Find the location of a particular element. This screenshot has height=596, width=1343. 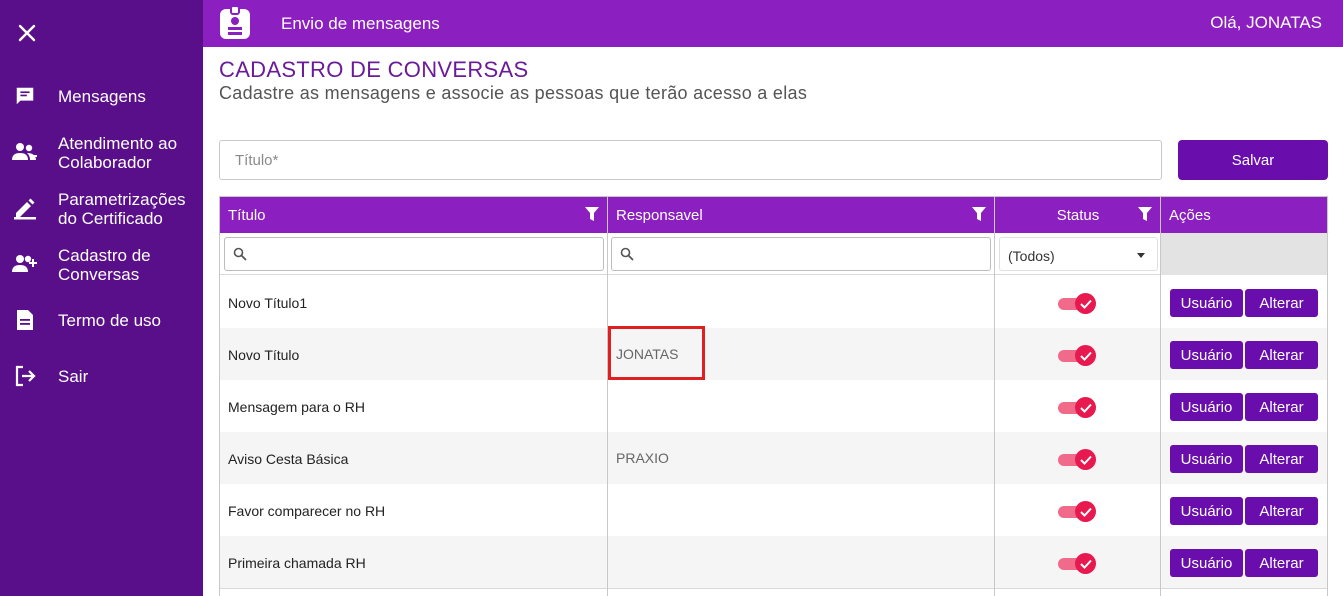

row-title: Primeira chamada RH is located at coordinates (297, 563).